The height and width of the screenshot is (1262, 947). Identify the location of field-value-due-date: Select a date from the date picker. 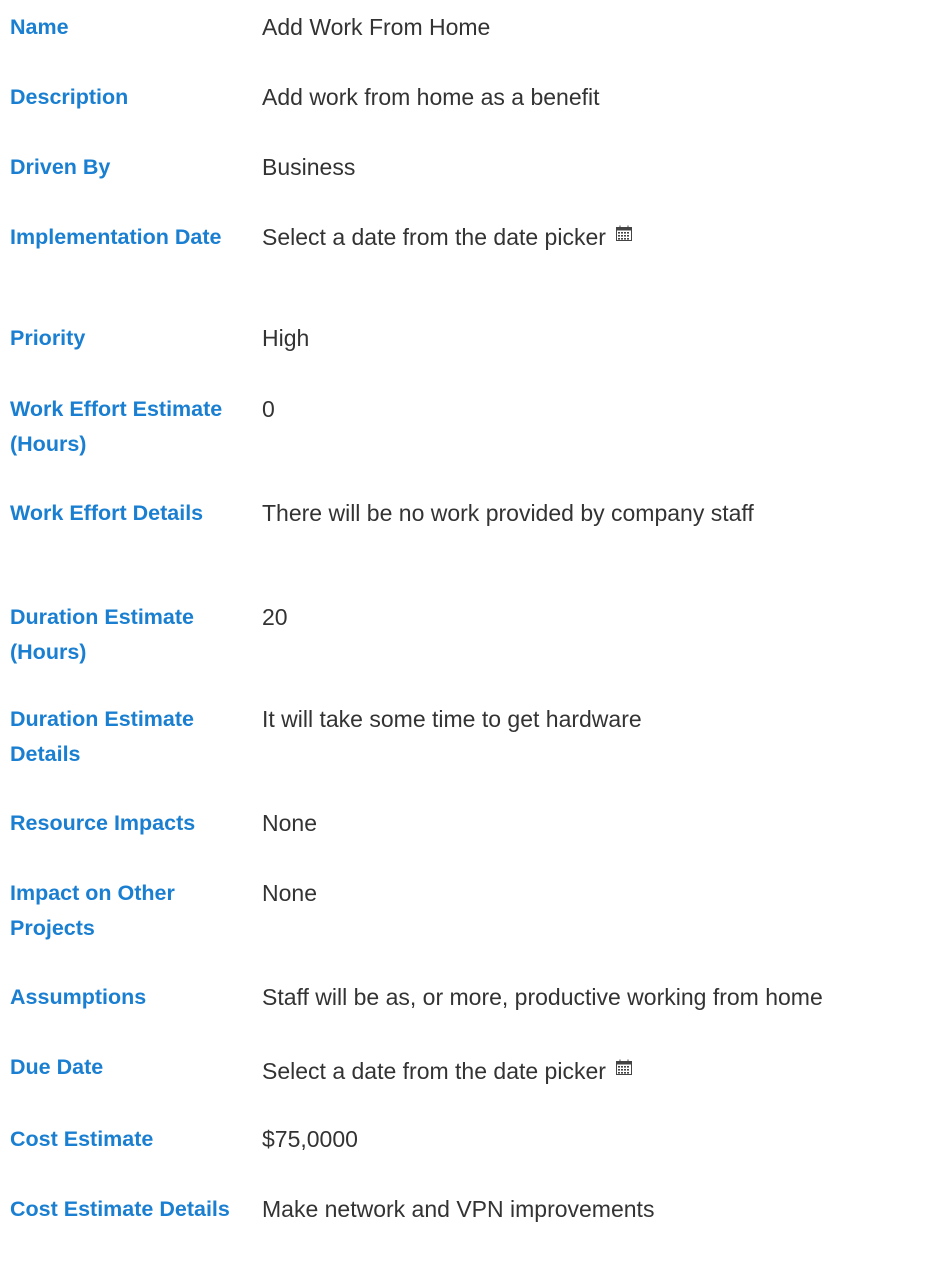
(604, 1071).